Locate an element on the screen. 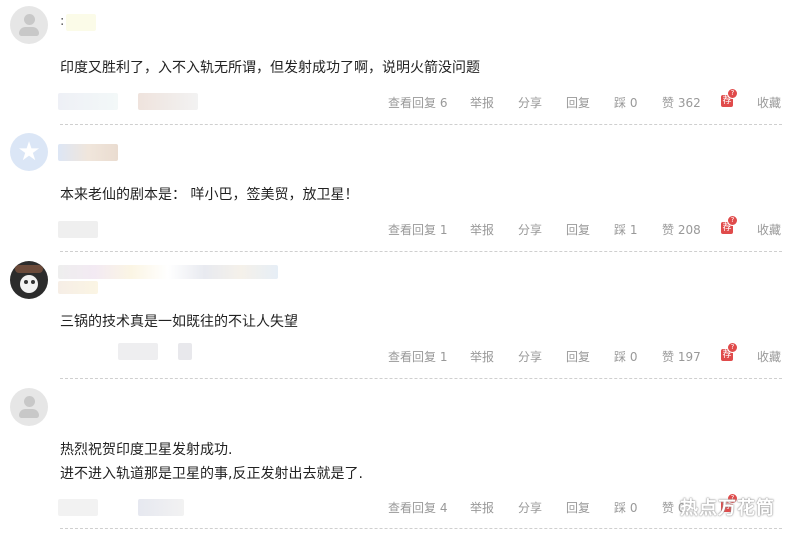 The image size is (806, 534). comment-text-line: 热烈祝贺印度卫星发射成功. is located at coordinates (146, 450).